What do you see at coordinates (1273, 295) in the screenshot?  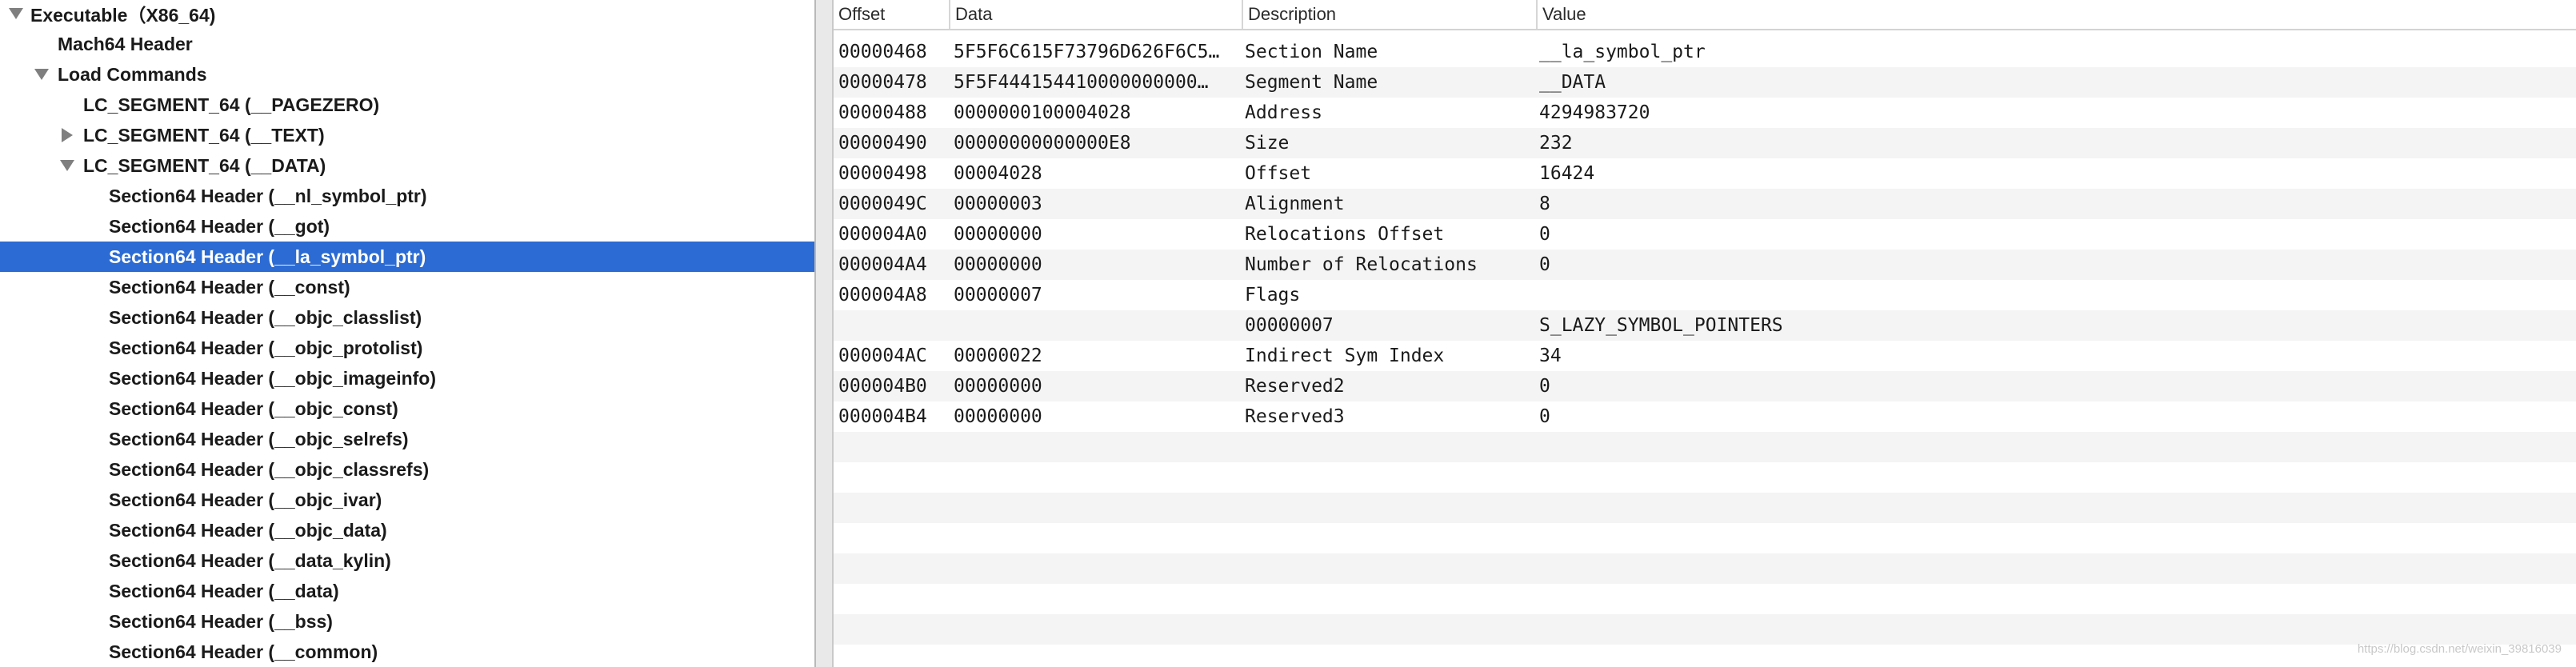 I see `cell-description: Flags` at bounding box center [1273, 295].